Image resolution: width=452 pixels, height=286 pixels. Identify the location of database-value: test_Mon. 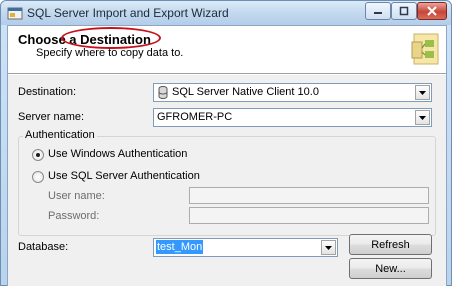
(180, 247).